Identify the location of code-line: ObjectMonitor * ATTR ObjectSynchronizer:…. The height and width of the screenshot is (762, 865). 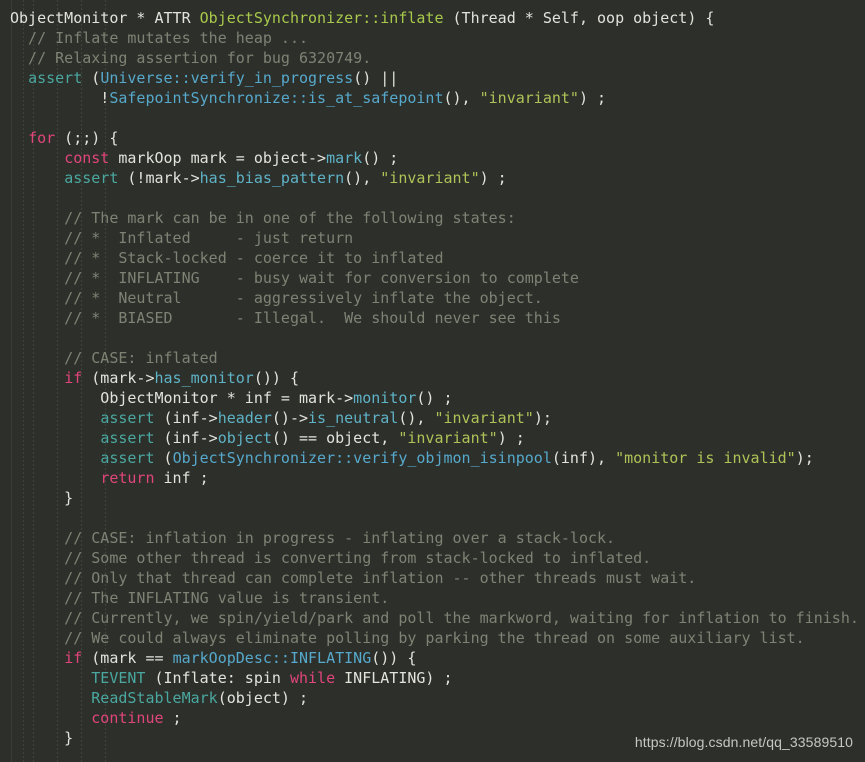
(432, 18).